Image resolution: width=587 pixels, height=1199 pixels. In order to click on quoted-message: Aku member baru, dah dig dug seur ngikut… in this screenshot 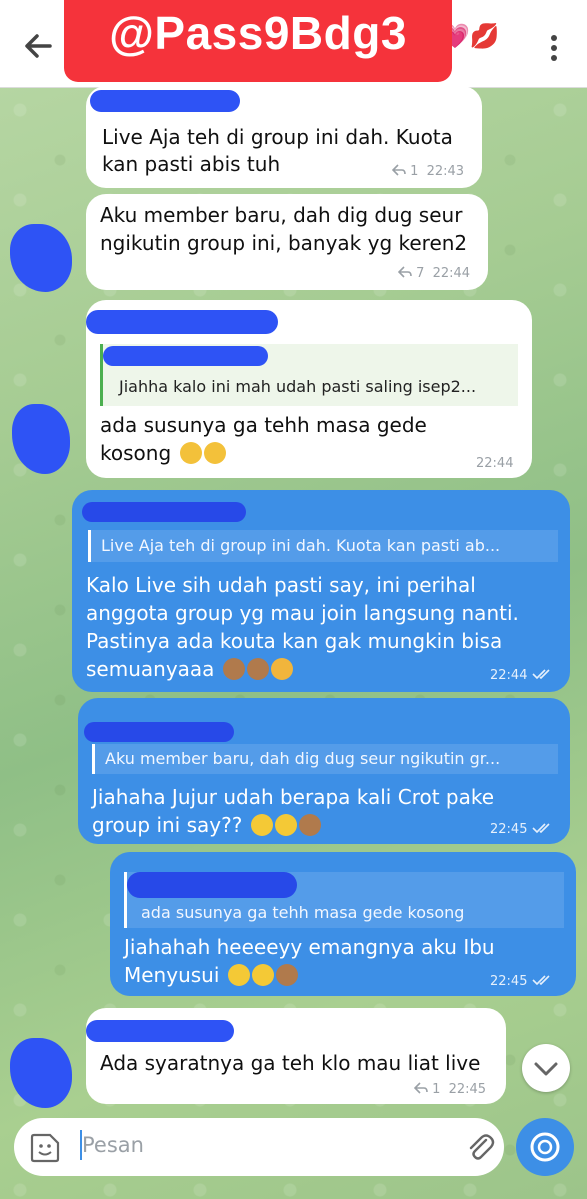, I will do `click(325, 759)`.